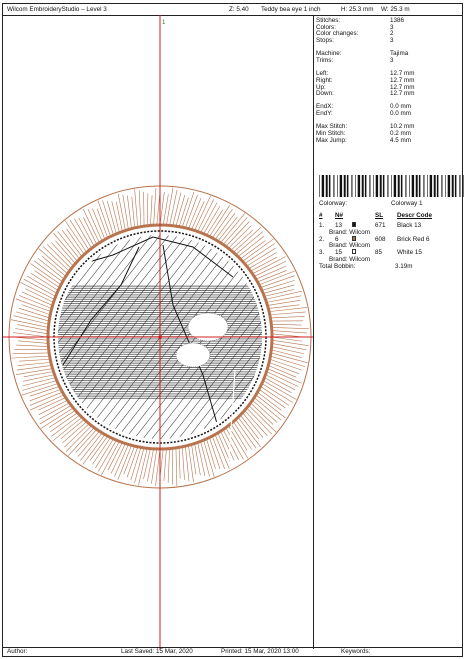  What do you see at coordinates (395, 9) in the screenshot?
I see `design-width: W: 25.3 m` at bounding box center [395, 9].